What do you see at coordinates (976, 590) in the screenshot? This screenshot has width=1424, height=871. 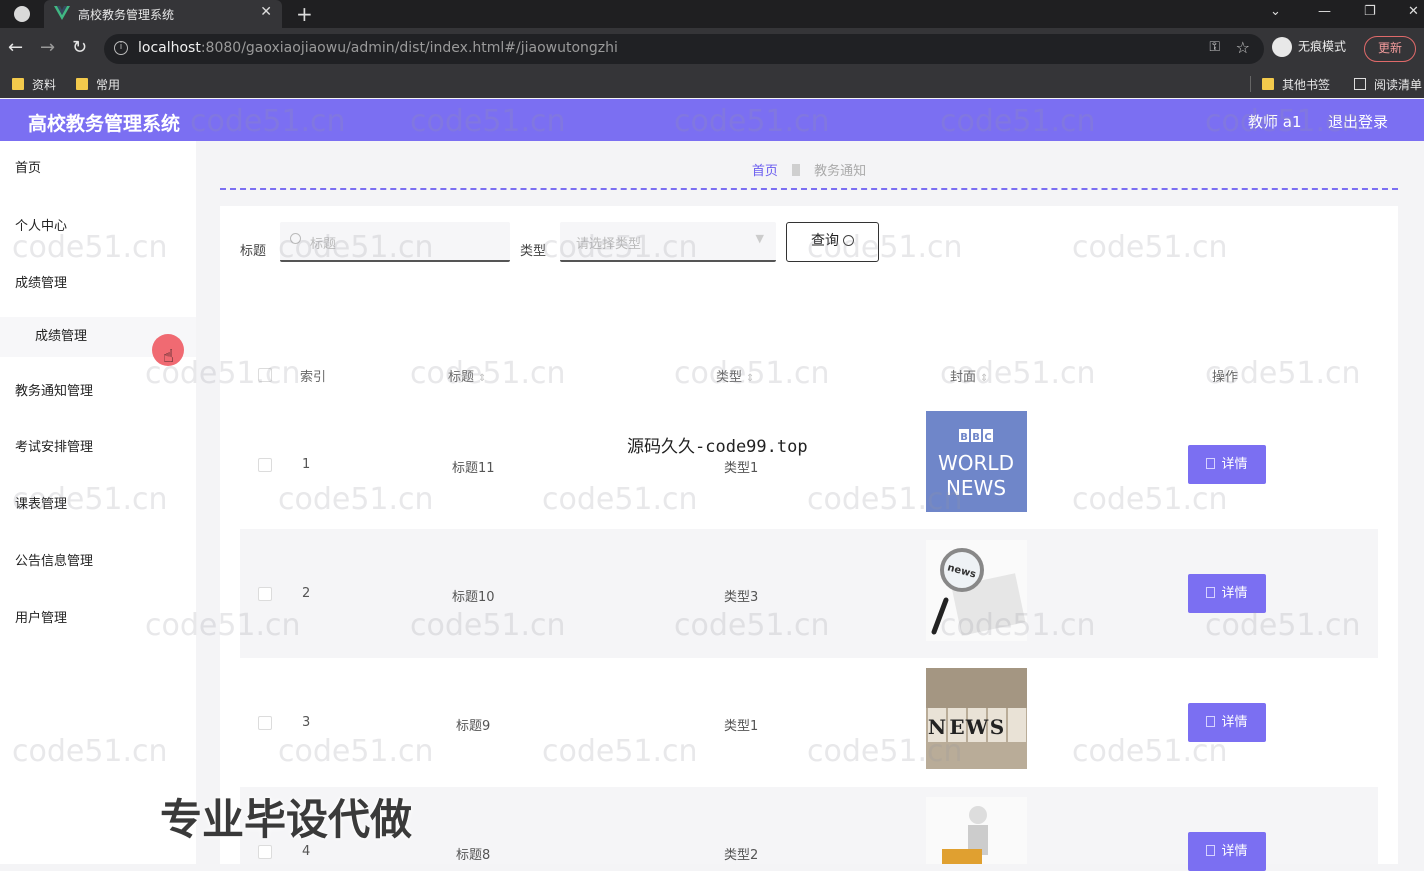 I see `cover-image-news-magnifier: news` at bounding box center [976, 590].